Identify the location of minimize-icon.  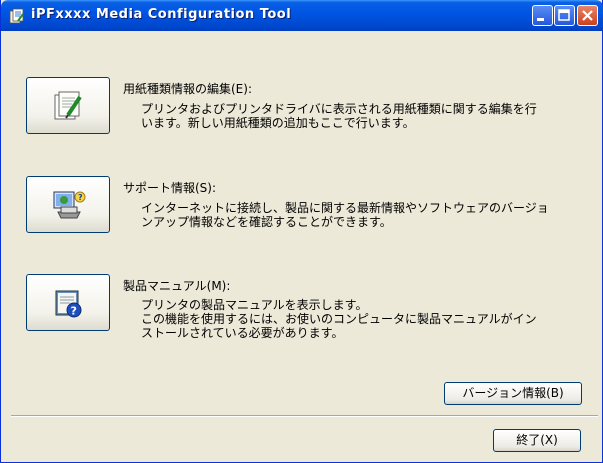
(540, 19).